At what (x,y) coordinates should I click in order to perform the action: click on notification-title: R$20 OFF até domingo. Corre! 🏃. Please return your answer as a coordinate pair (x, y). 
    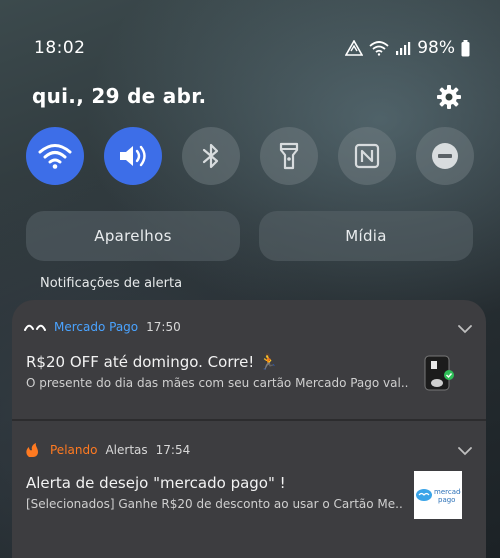
    Looking at the image, I should click on (152, 362).